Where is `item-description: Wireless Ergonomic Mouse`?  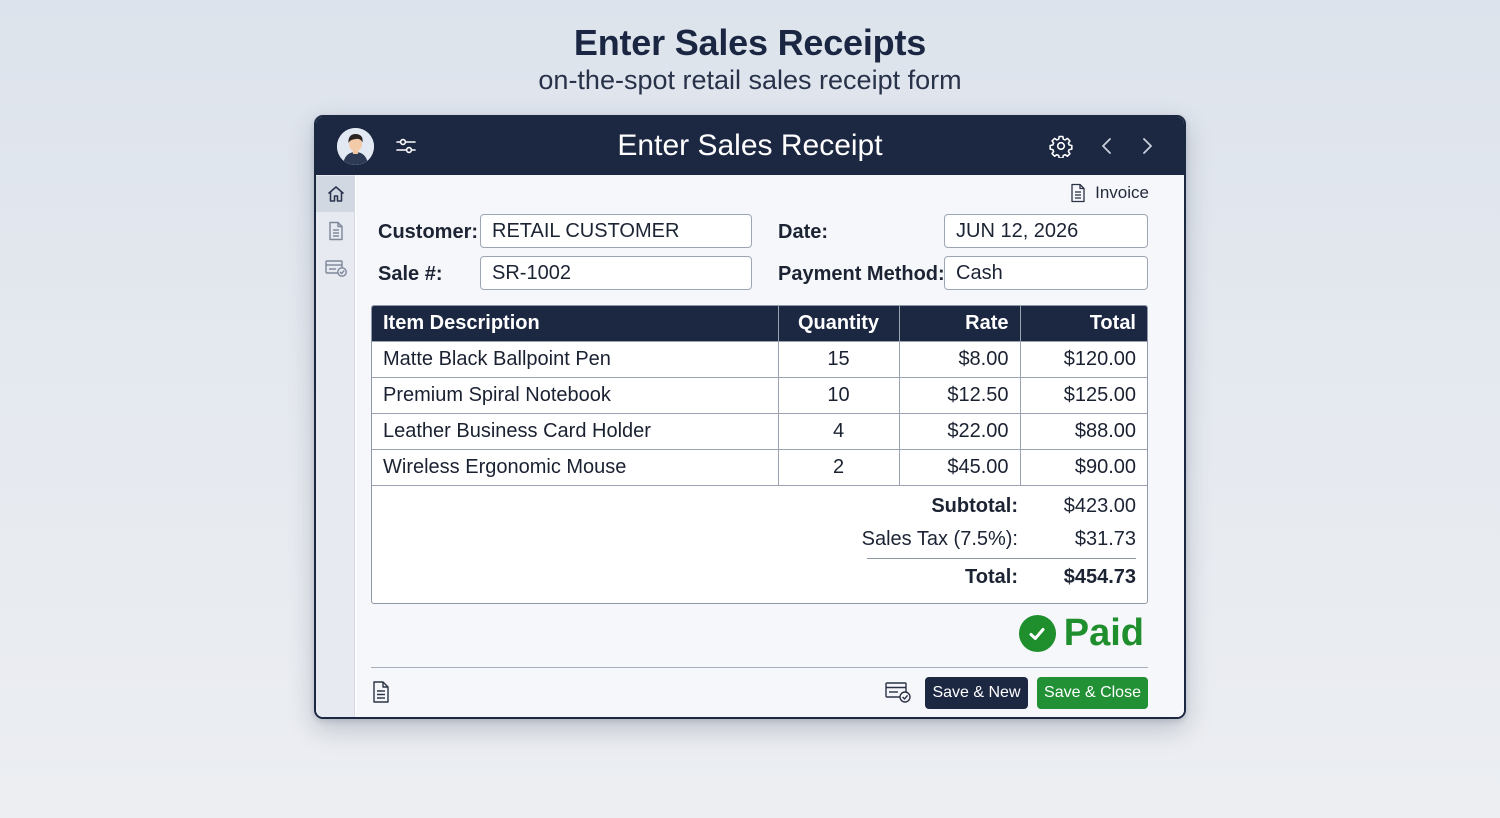 item-description: Wireless Ergonomic Mouse is located at coordinates (575, 467).